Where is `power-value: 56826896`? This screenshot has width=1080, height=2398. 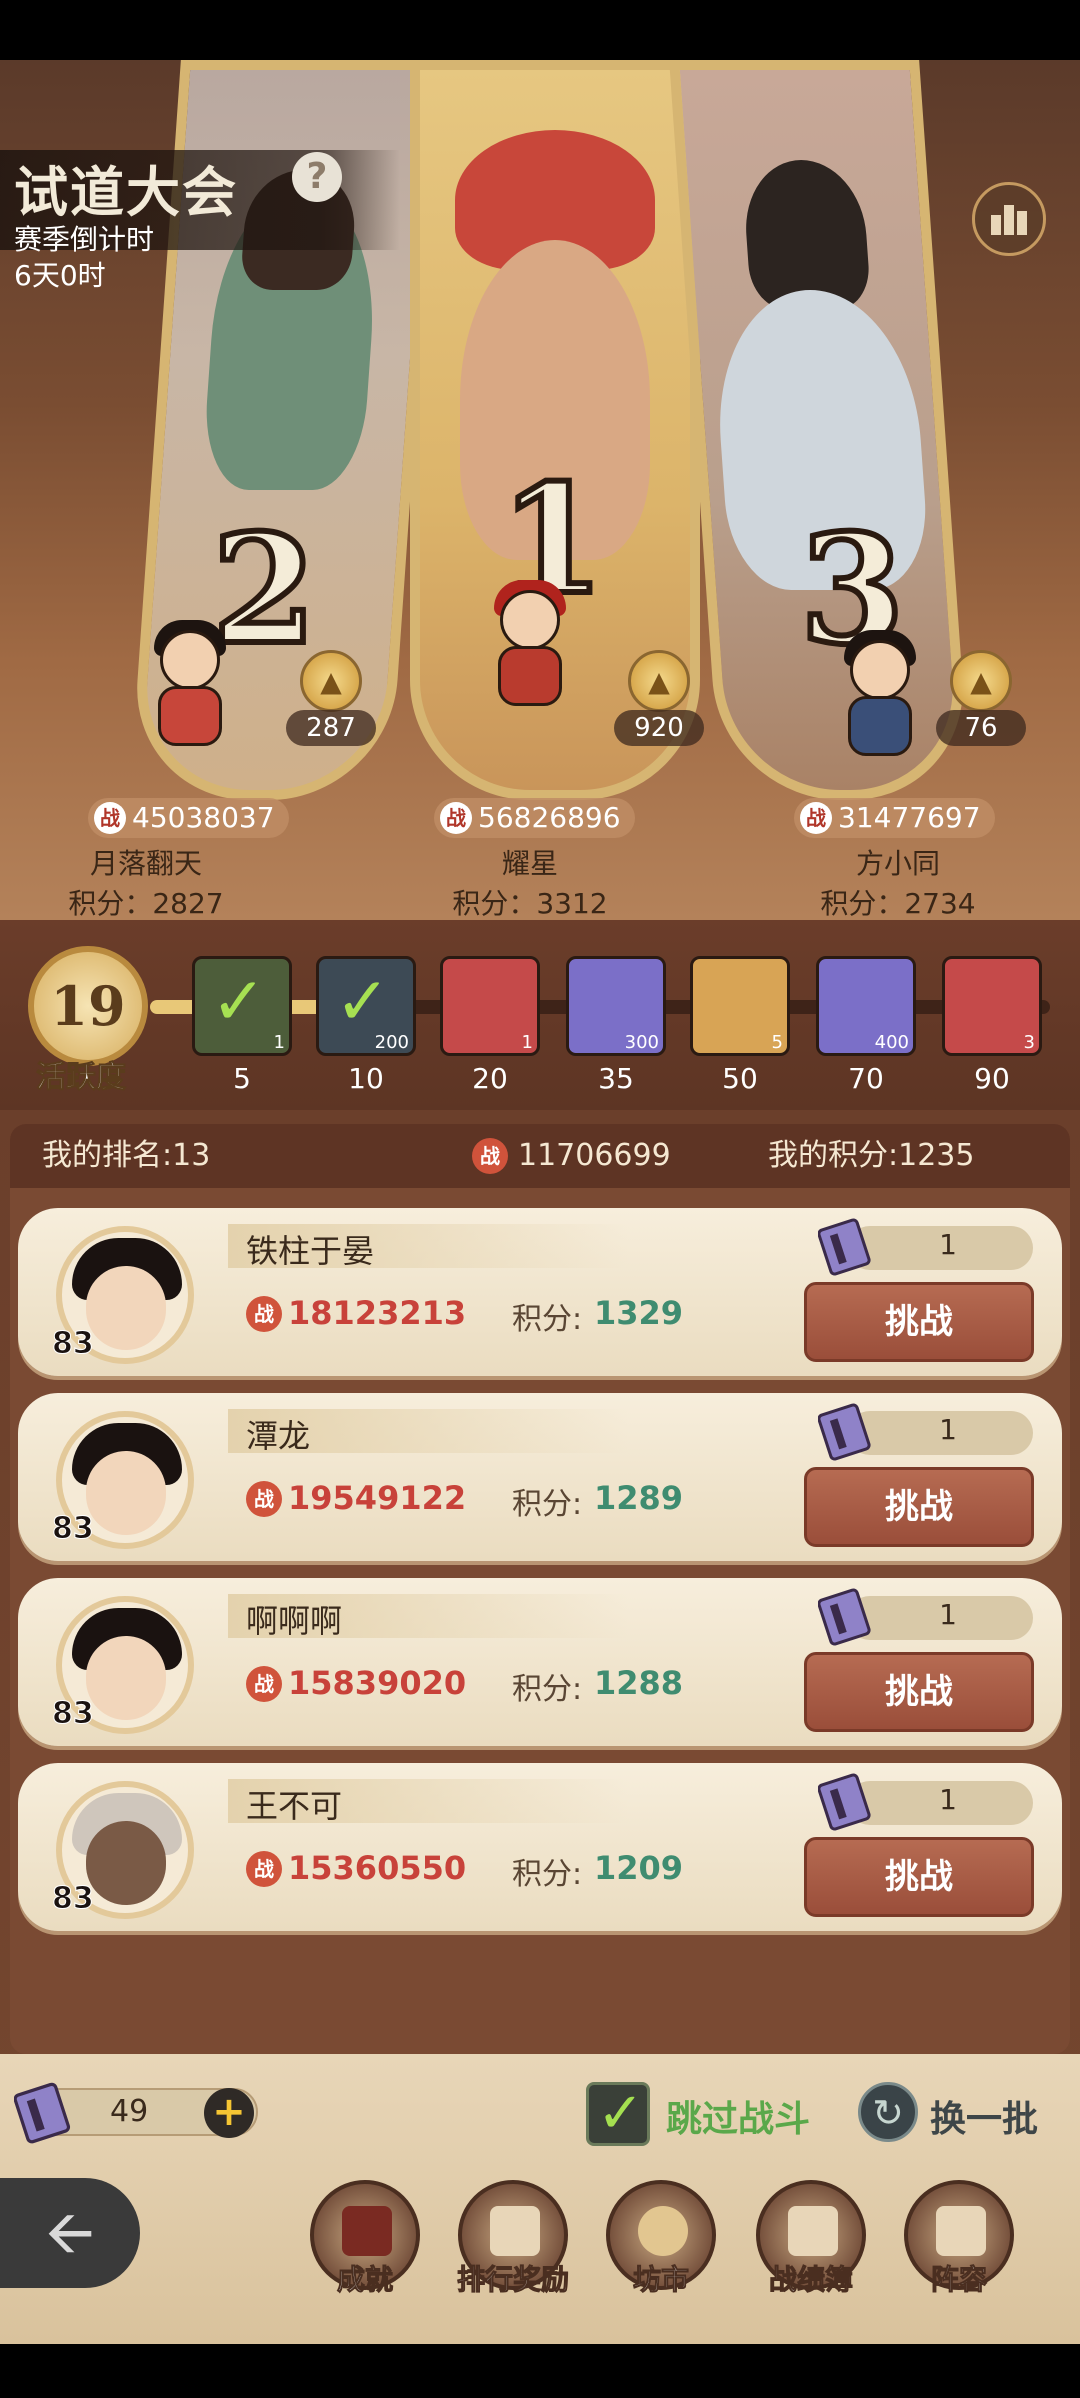 power-value: 56826896 is located at coordinates (549, 817).